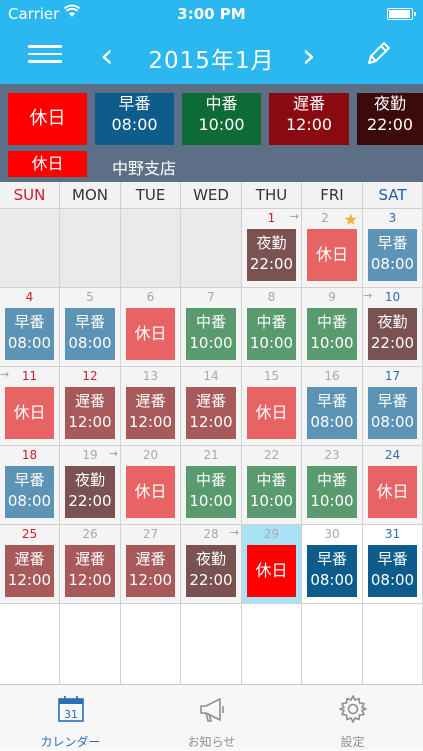 The width and height of the screenshot is (423, 751). Describe the element at coordinates (29, 534) in the screenshot. I see `day-number: 25` at that location.